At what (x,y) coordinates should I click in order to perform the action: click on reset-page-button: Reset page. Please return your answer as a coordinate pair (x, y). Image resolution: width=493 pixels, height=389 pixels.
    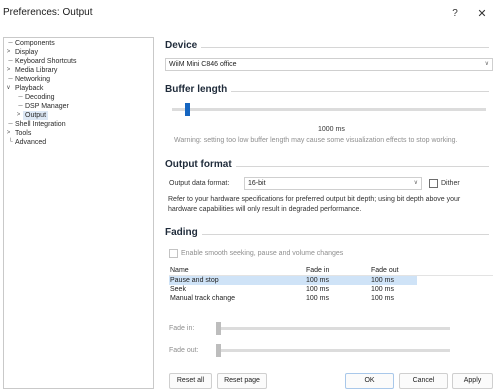
    Looking at the image, I should click on (242, 381).